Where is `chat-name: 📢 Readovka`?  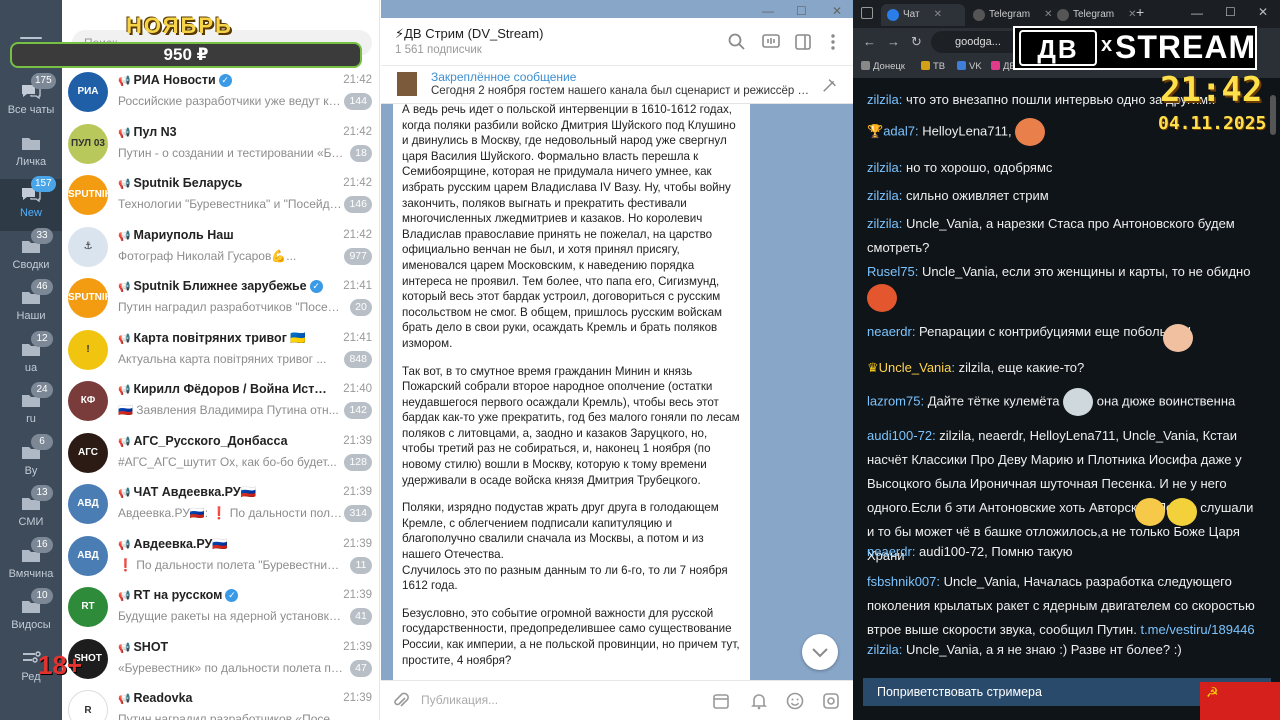
chat-name: 📢 Readovka is located at coordinates (155, 698).